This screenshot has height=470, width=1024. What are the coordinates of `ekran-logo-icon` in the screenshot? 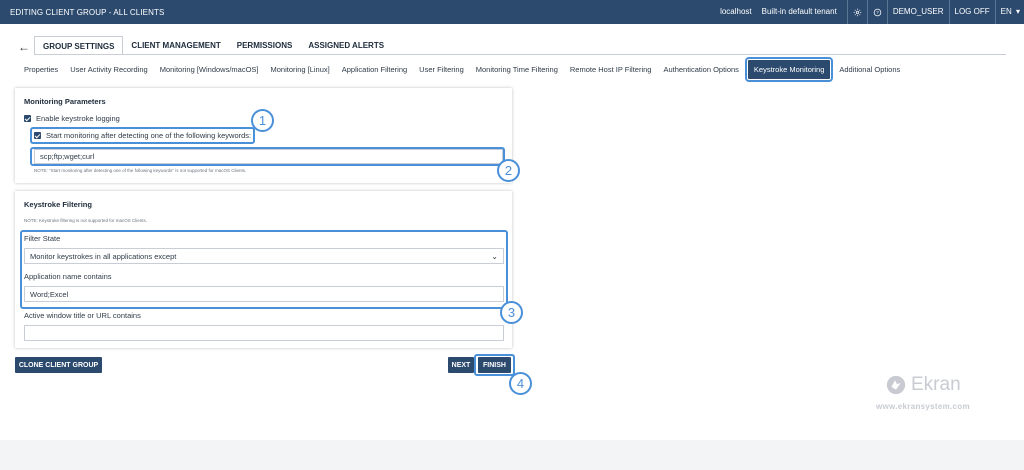 It's located at (896, 385).